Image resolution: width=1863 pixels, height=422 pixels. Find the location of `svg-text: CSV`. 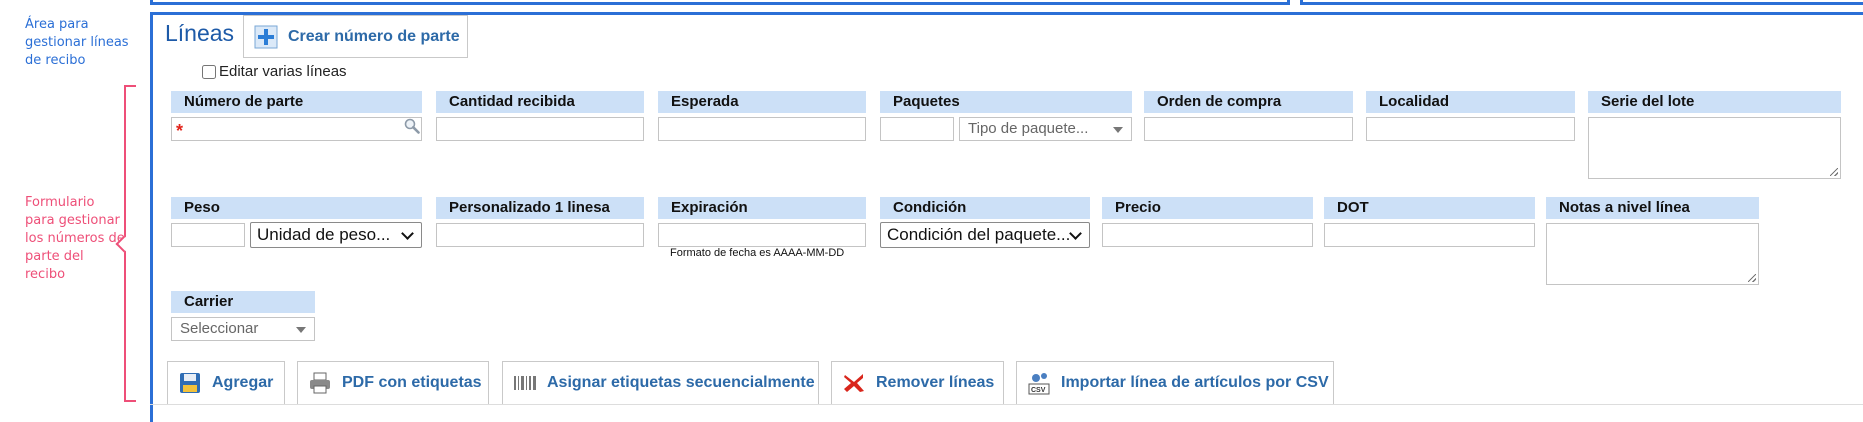

svg-text: CSV is located at coordinates (1038, 390).